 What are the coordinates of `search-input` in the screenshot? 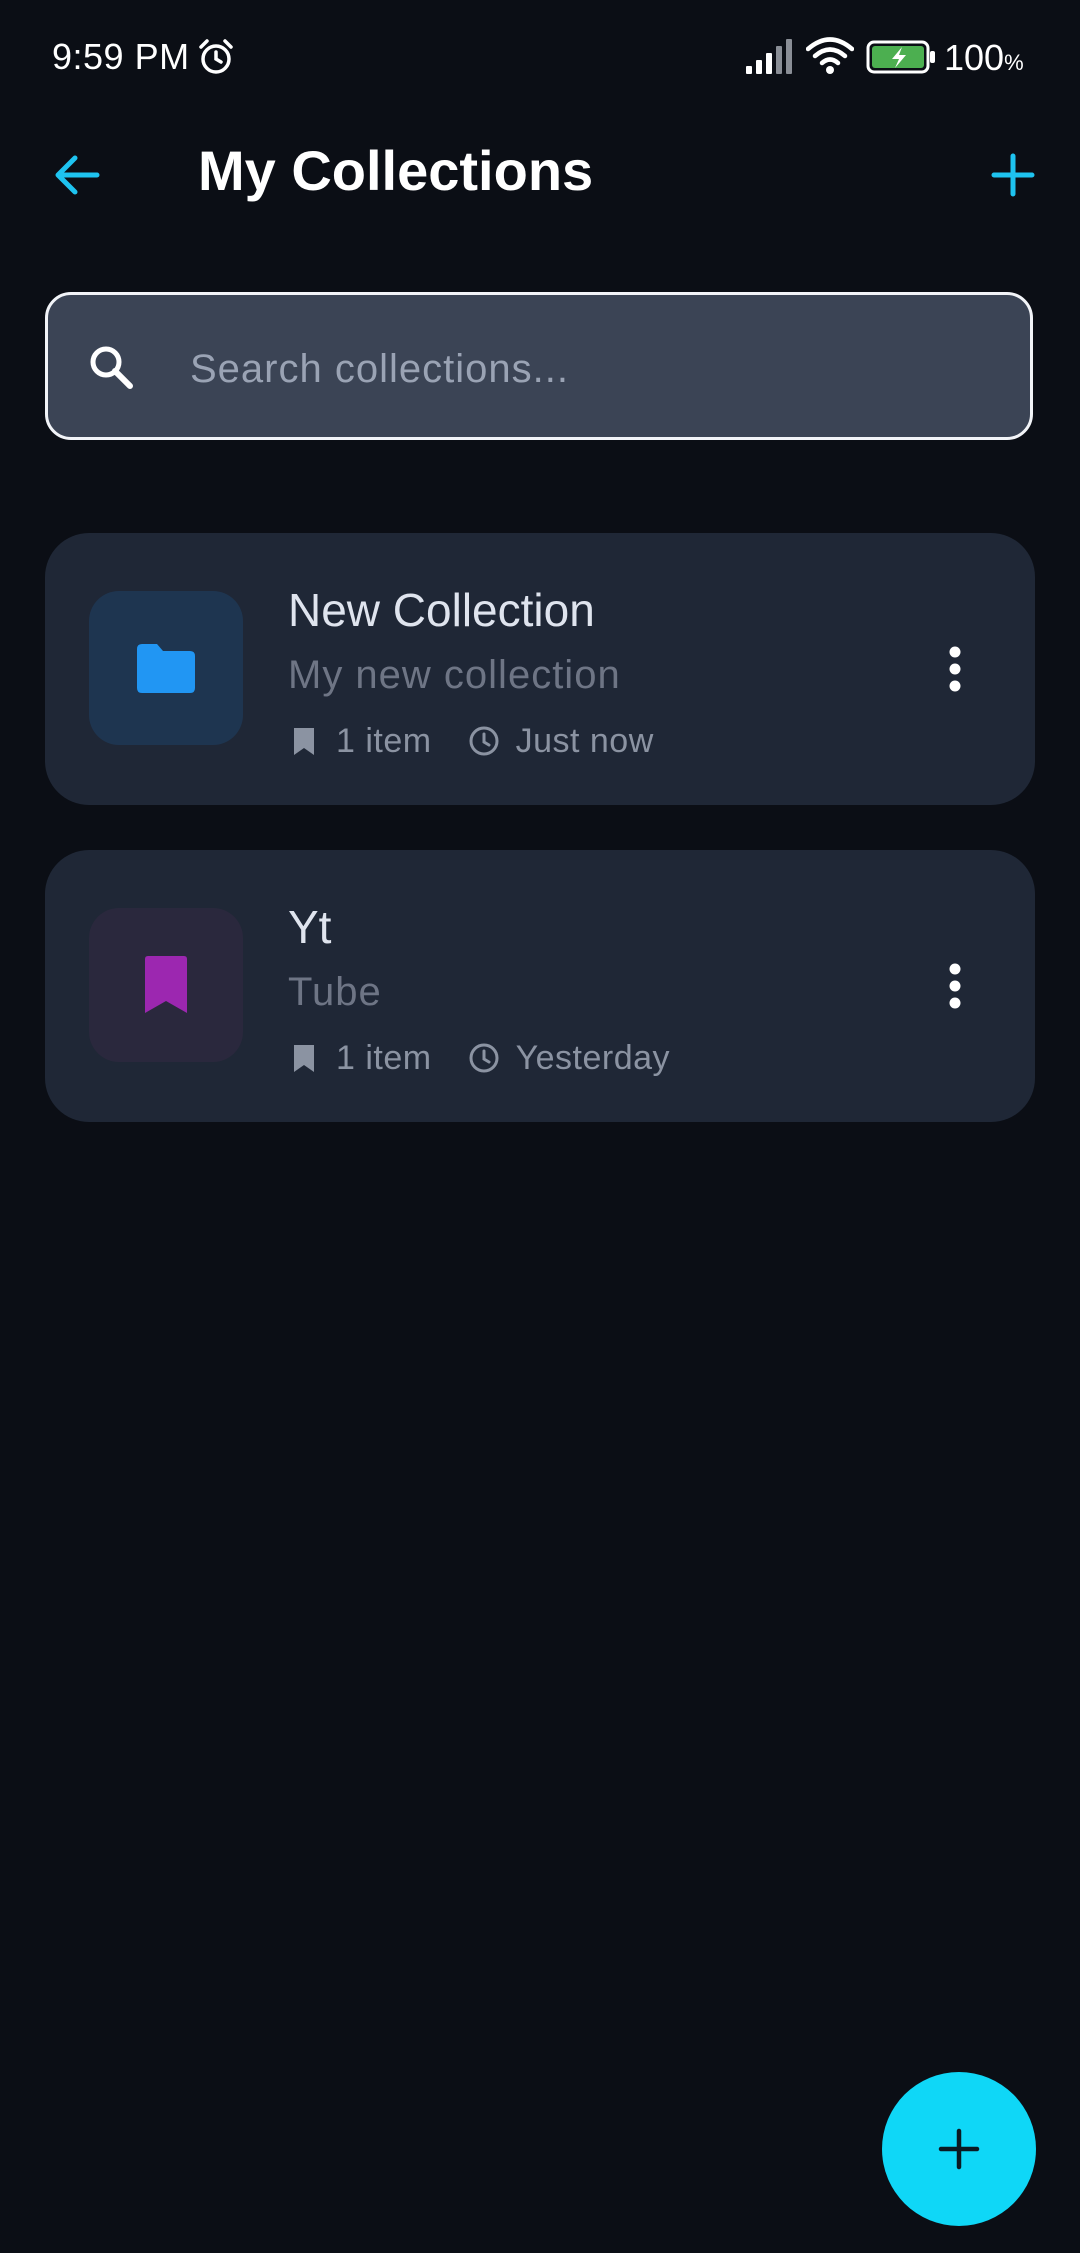 It's located at (590, 369).